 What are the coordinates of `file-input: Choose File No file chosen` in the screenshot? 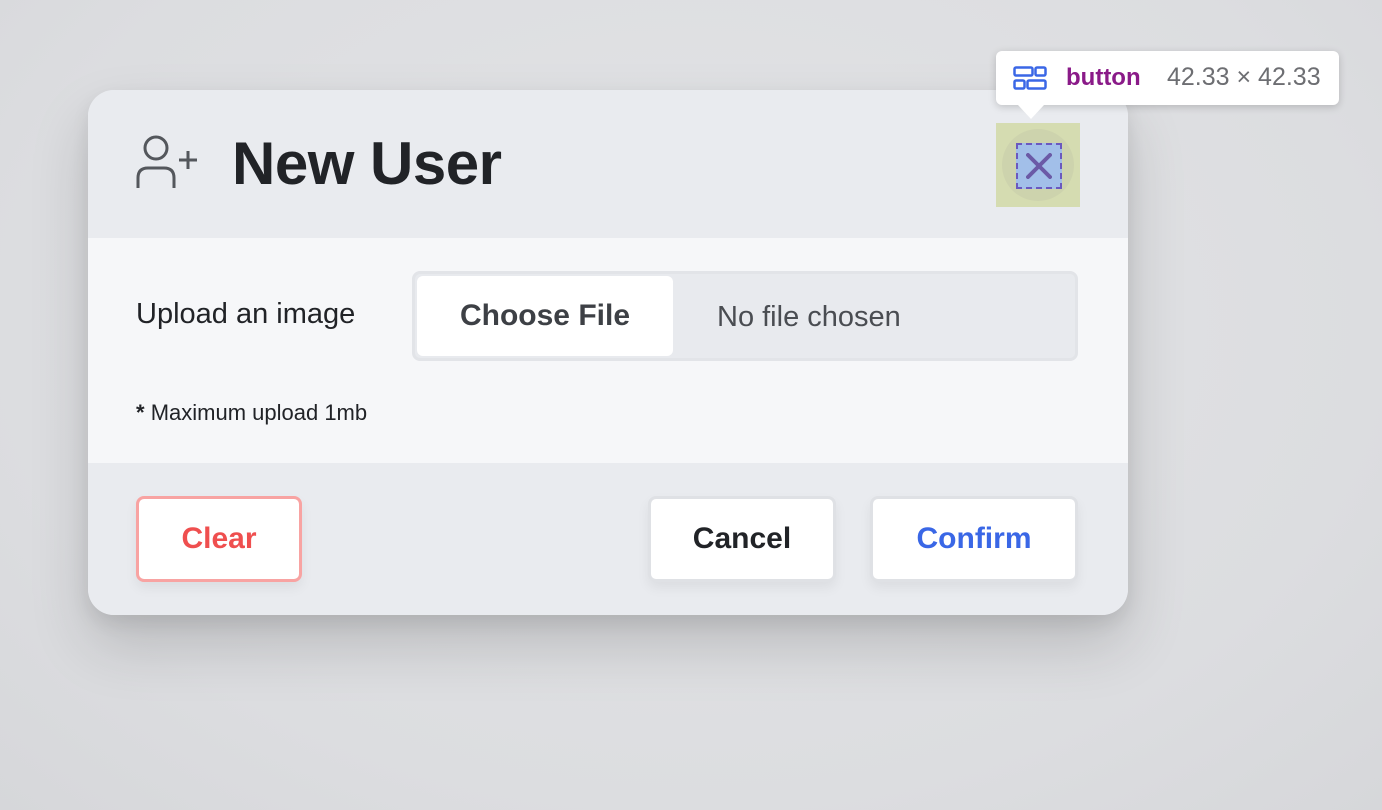 It's located at (745, 316).